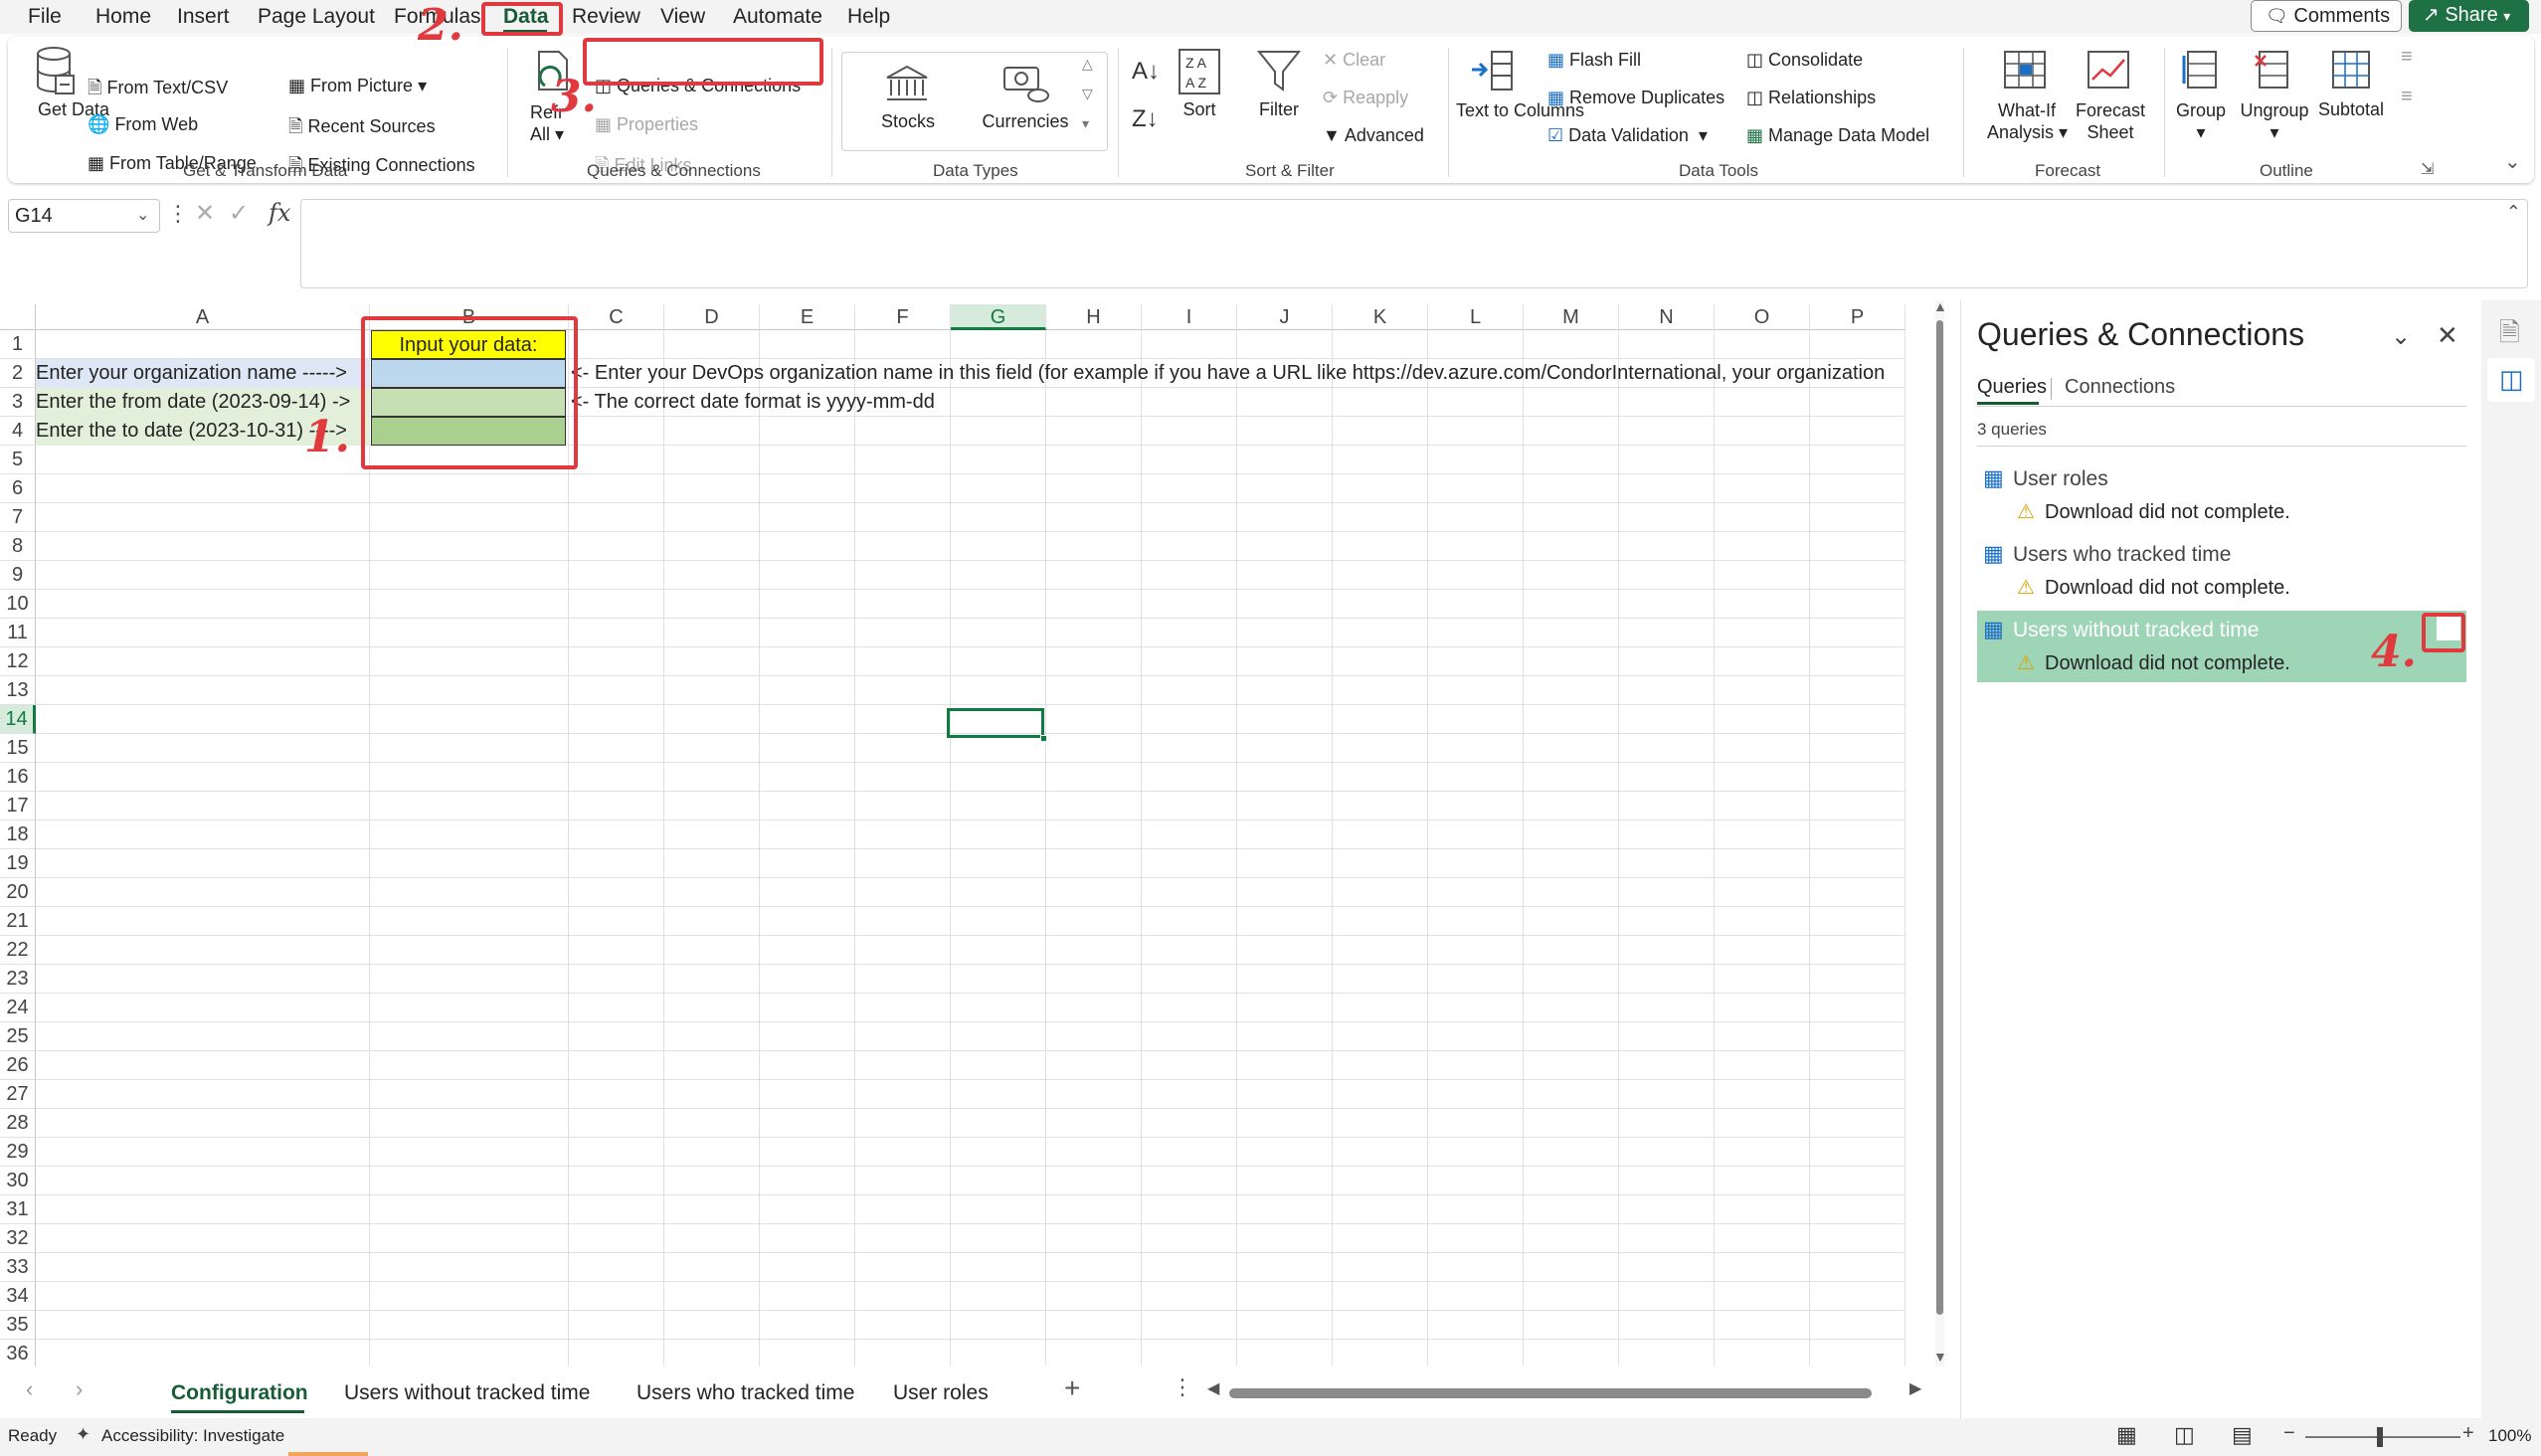 The height and width of the screenshot is (1456, 2541). What do you see at coordinates (143, 216) in the screenshot?
I see `chevron-down-icon: ⌄` at bounding box center [143, 216].